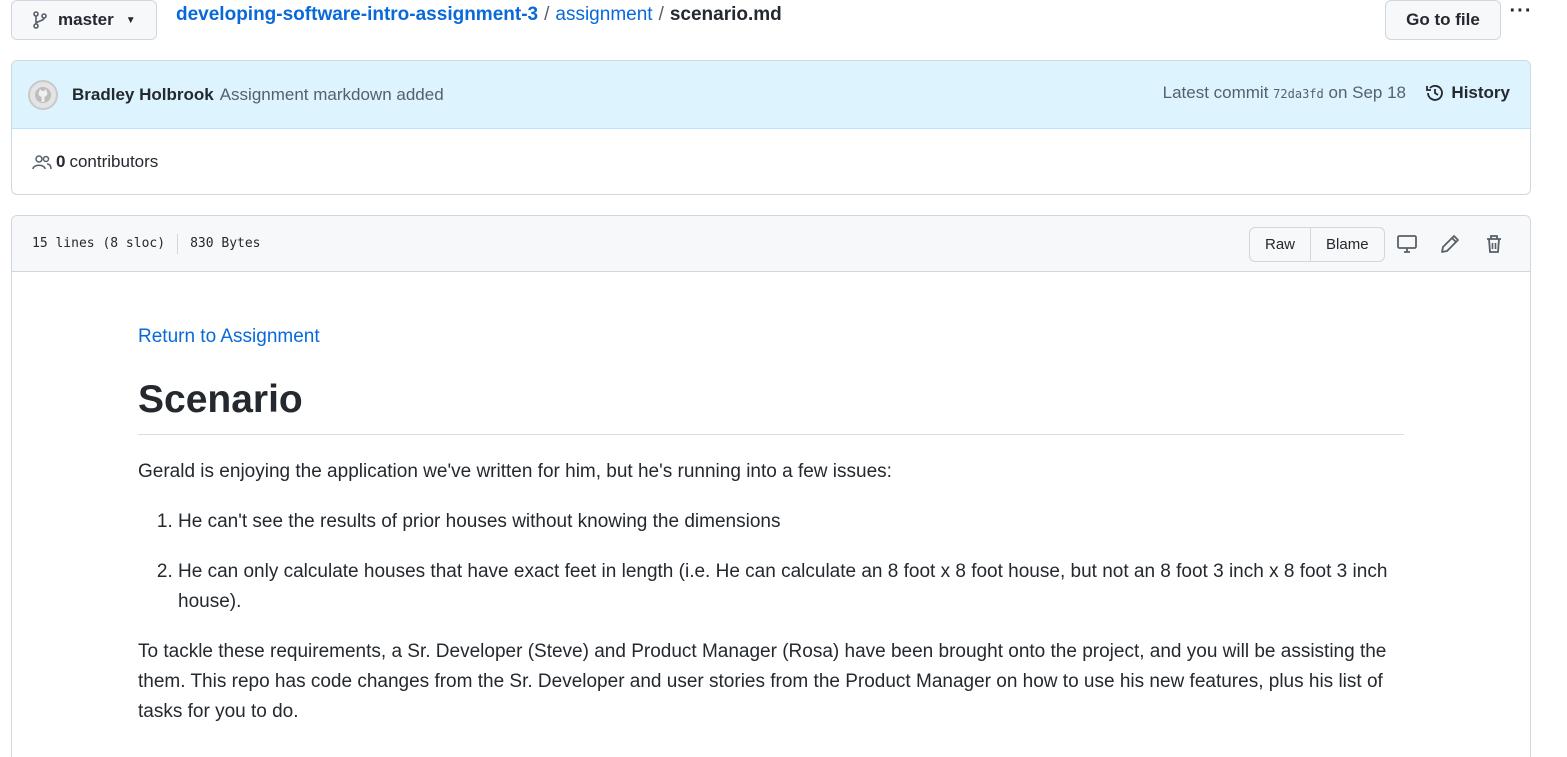 This screenshot has width=1567, height=757. What do you see at coordinates (1521, 13) in the screenshot?
I see `more-options-button: ···` at bounding box center [1521, 13].